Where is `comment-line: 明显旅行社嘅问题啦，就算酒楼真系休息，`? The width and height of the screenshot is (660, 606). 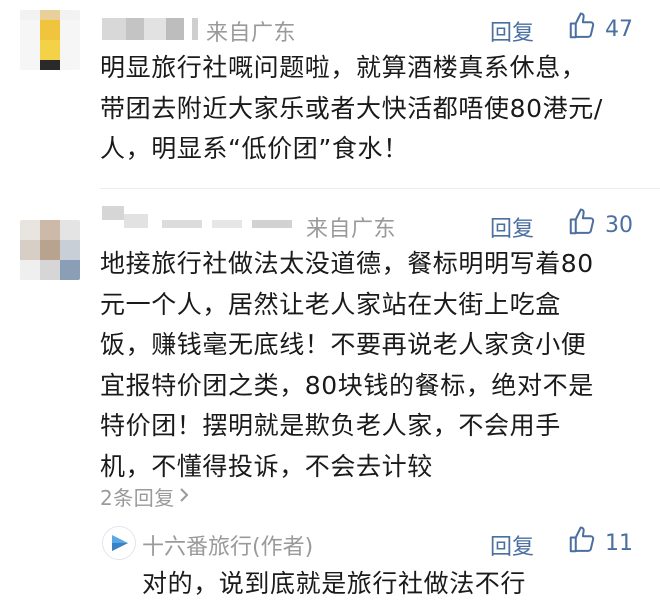
comment-line: 明显旅行社嘅问题啦，就算酒楼真系休息， is located at coordinates (343, 67).